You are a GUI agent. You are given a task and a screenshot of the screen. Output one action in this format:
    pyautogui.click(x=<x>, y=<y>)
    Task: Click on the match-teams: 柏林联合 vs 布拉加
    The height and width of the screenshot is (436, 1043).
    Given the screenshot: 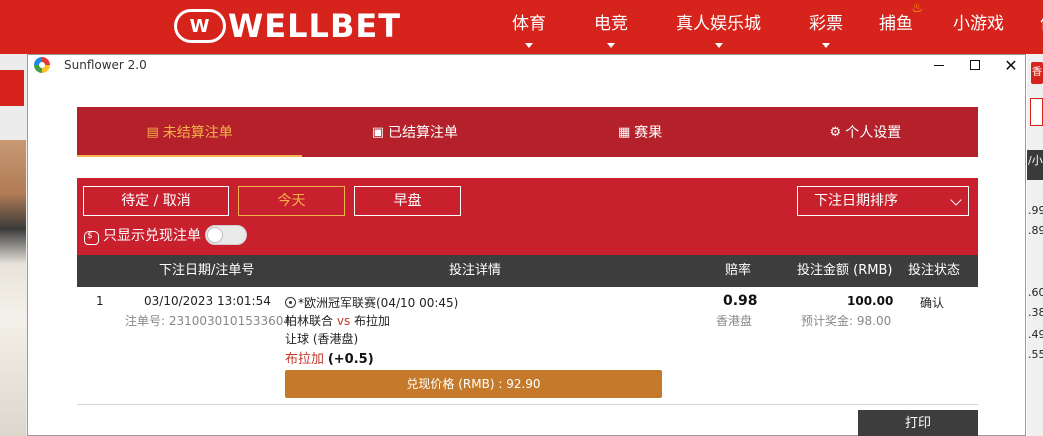 What is the action you would take?
    pyautogui.click(x=337, y=320)
    